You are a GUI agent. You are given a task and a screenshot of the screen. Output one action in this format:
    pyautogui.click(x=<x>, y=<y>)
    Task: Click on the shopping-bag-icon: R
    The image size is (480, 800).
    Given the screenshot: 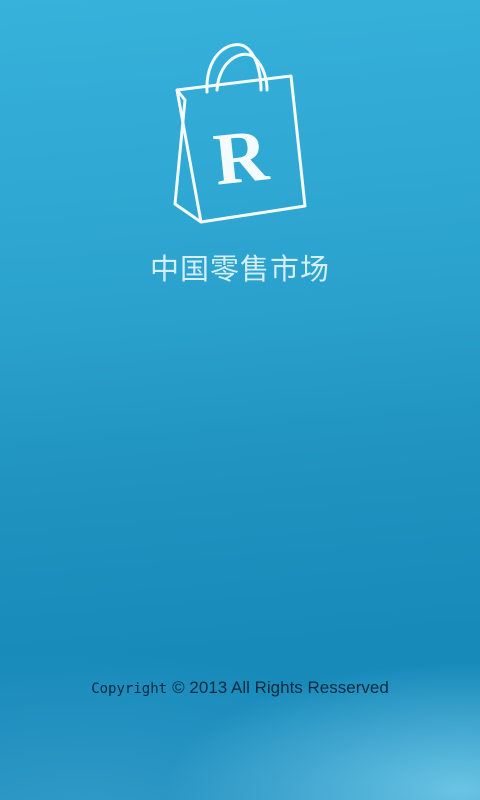 What is the action you would take?
    pyautogui.click(x=240, y=133)
    